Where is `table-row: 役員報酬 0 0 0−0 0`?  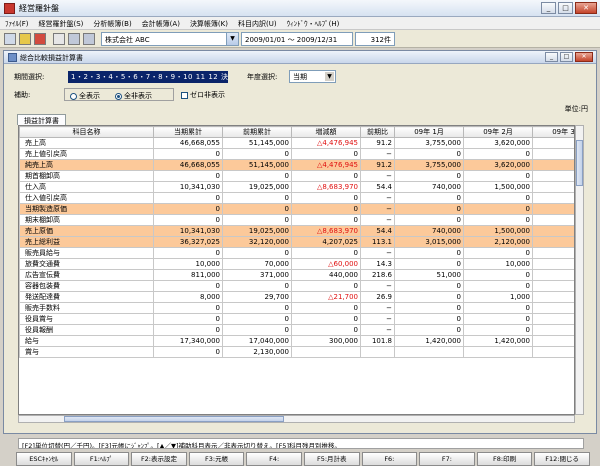
table-row: 役員報酬 0 0 0−0 0 is located at coordinates (296, 330).